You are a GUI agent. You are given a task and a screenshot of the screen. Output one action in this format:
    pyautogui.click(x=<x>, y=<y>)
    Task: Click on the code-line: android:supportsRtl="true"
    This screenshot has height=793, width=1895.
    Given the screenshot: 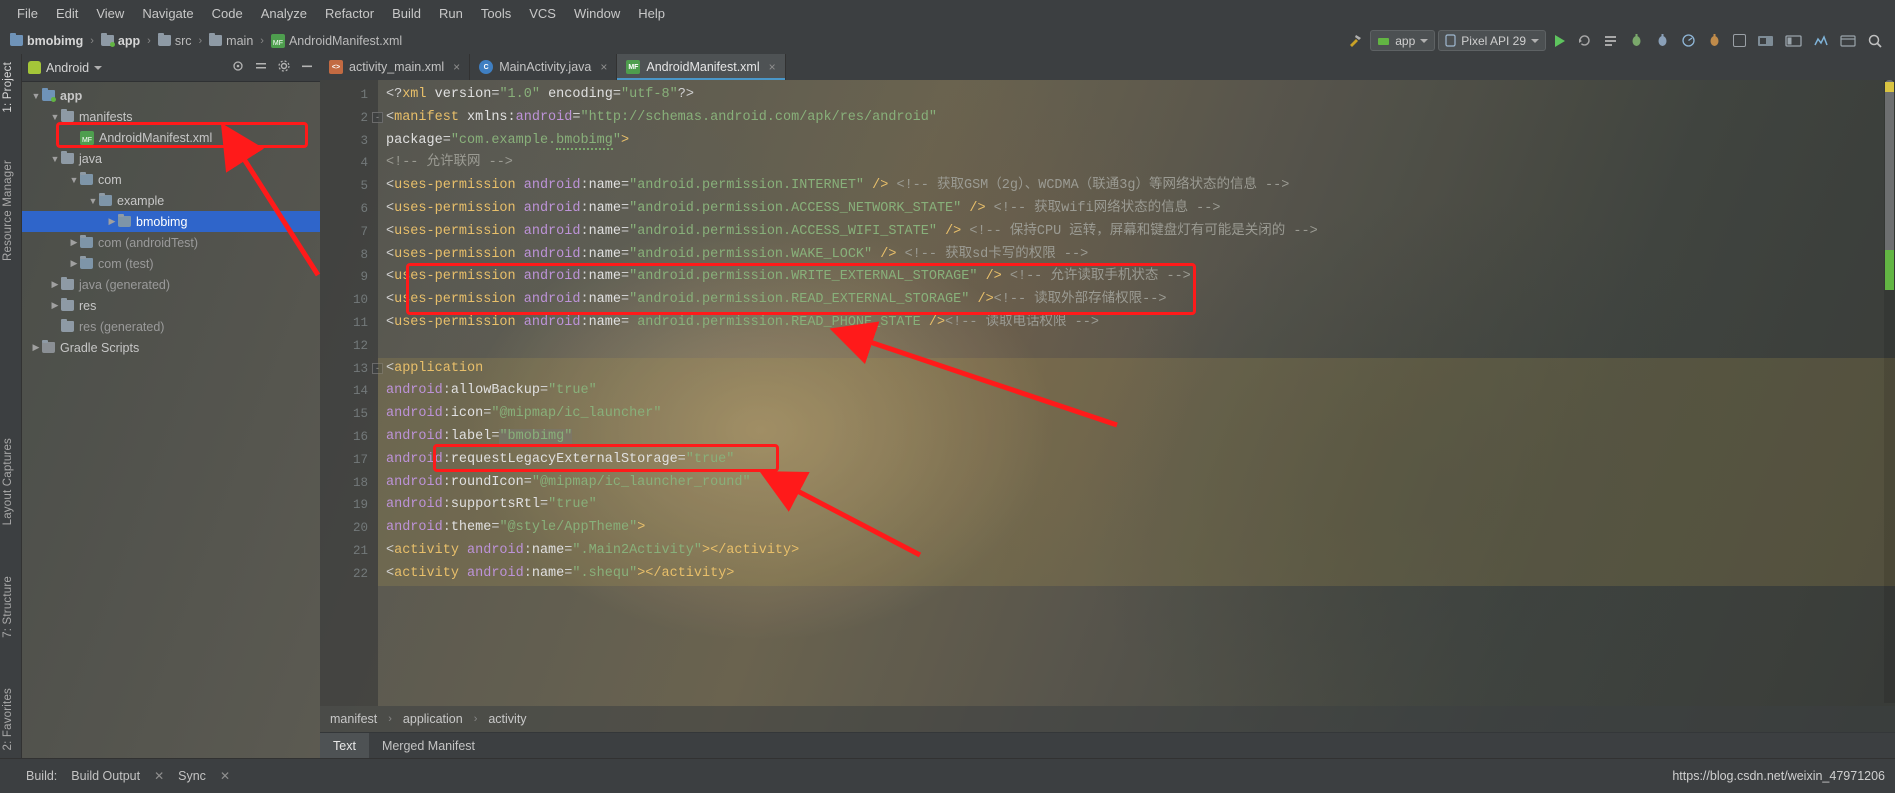 What is the action you would take?
    pyautogui.click(x=1136, y=506)
    